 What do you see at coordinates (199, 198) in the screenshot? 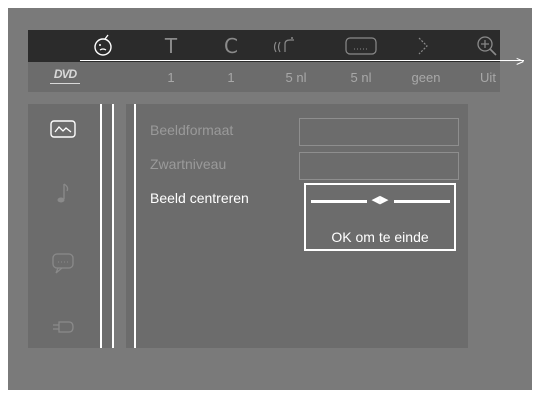
I see `setting-label-beeld-centreren: Beeld centreren` at bounding box center [199, 198].